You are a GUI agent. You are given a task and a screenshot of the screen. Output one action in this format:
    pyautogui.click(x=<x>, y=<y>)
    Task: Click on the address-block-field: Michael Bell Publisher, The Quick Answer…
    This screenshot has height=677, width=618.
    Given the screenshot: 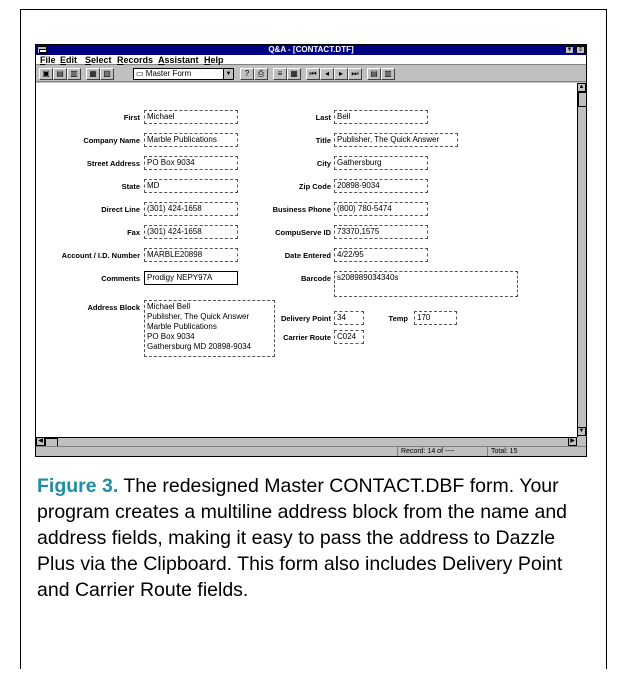 What is the action you would take?
    pyautogui.click(x=209, y=328)
    